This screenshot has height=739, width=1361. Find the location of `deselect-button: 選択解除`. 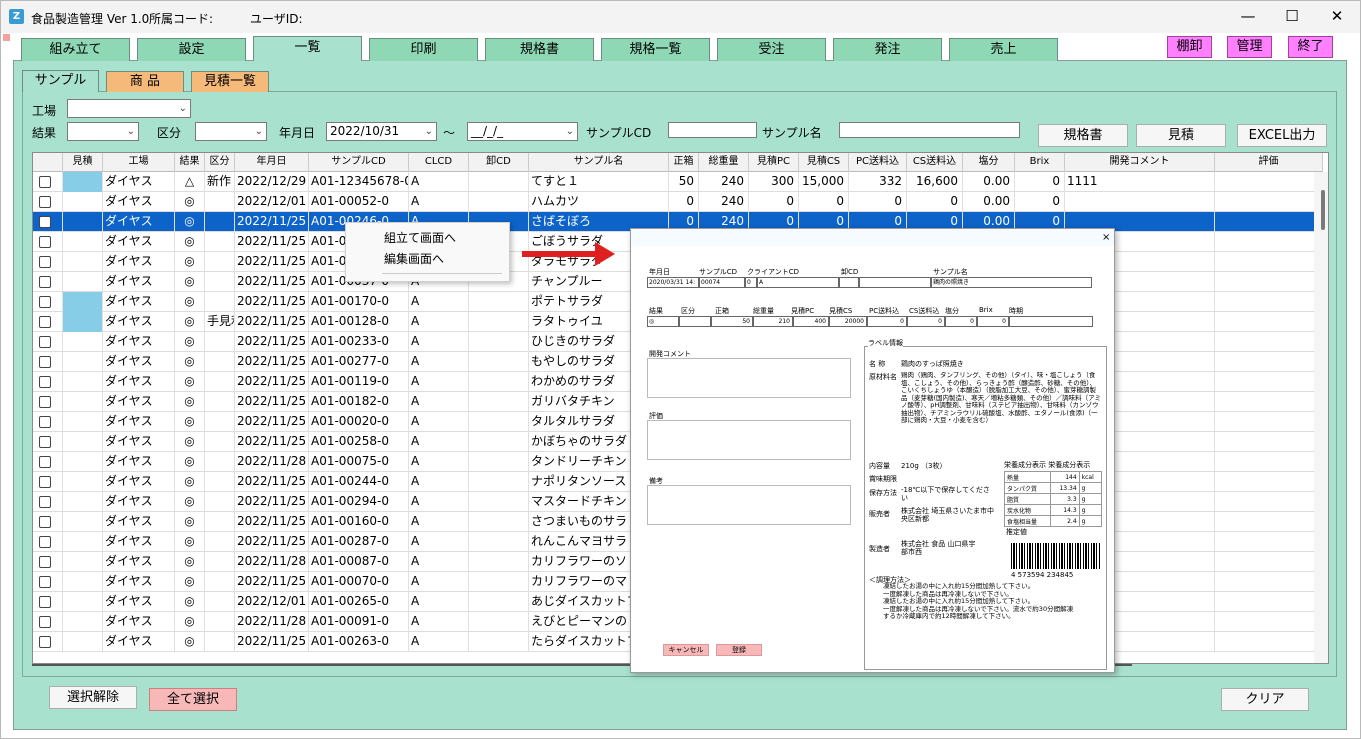

deselect-button: 選択解除 is located at coordinates (93, 697).